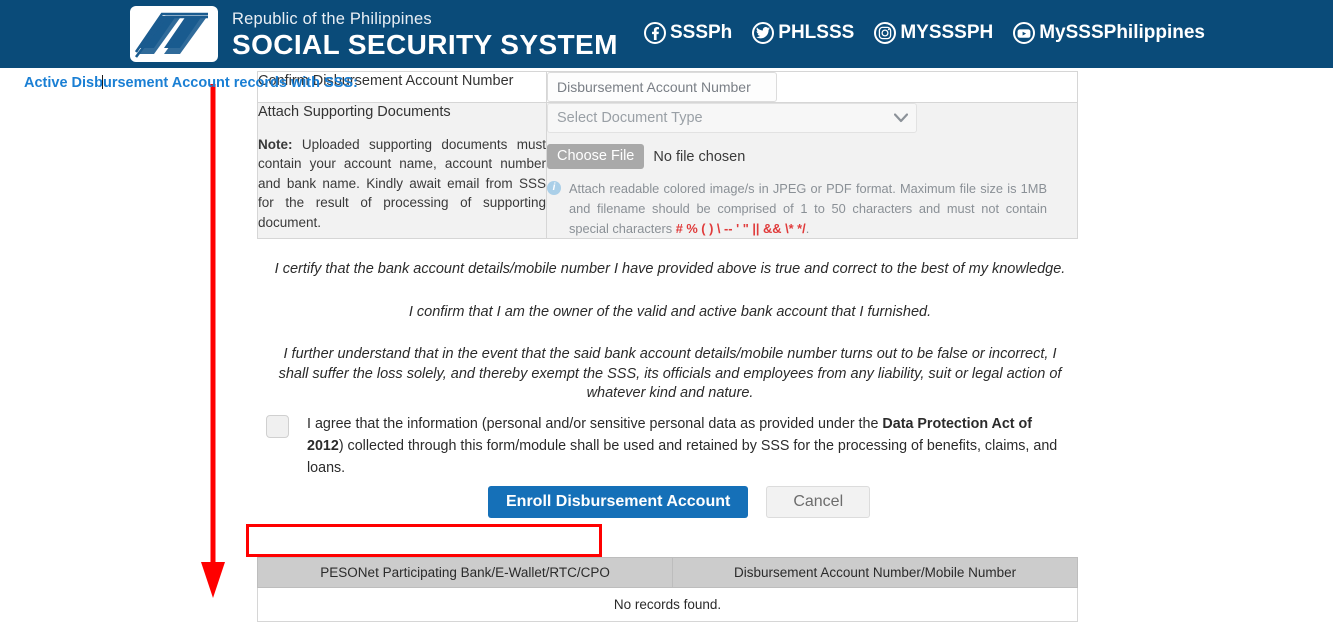 The image size is (1333, 622). I want to click on social-link-instagram: MYSSSPH, so click(933, 33).